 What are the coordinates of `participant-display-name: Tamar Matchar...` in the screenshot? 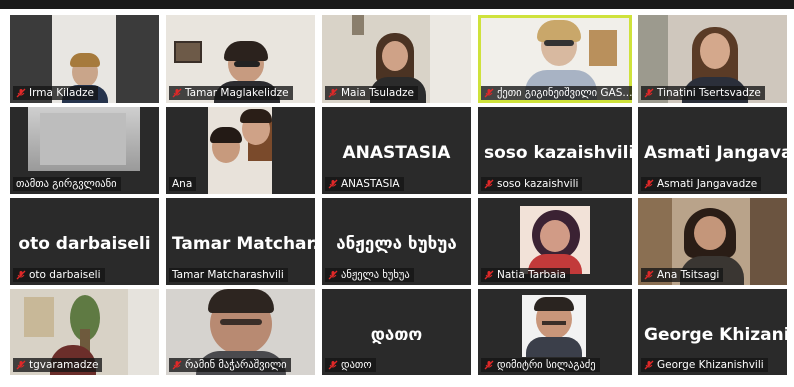 It's located at (243, 244).